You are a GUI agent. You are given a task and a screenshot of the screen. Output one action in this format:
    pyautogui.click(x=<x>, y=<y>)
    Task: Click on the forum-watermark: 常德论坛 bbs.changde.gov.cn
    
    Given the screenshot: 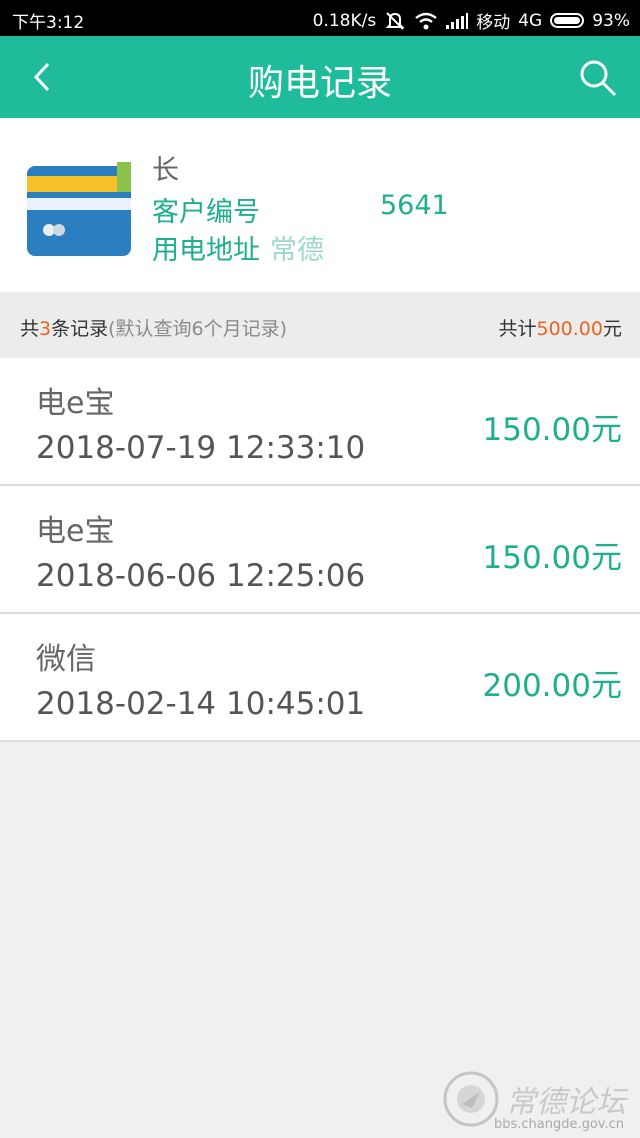 What is the action you would take?
    pyautogui.click(x=534, y=1101)
    